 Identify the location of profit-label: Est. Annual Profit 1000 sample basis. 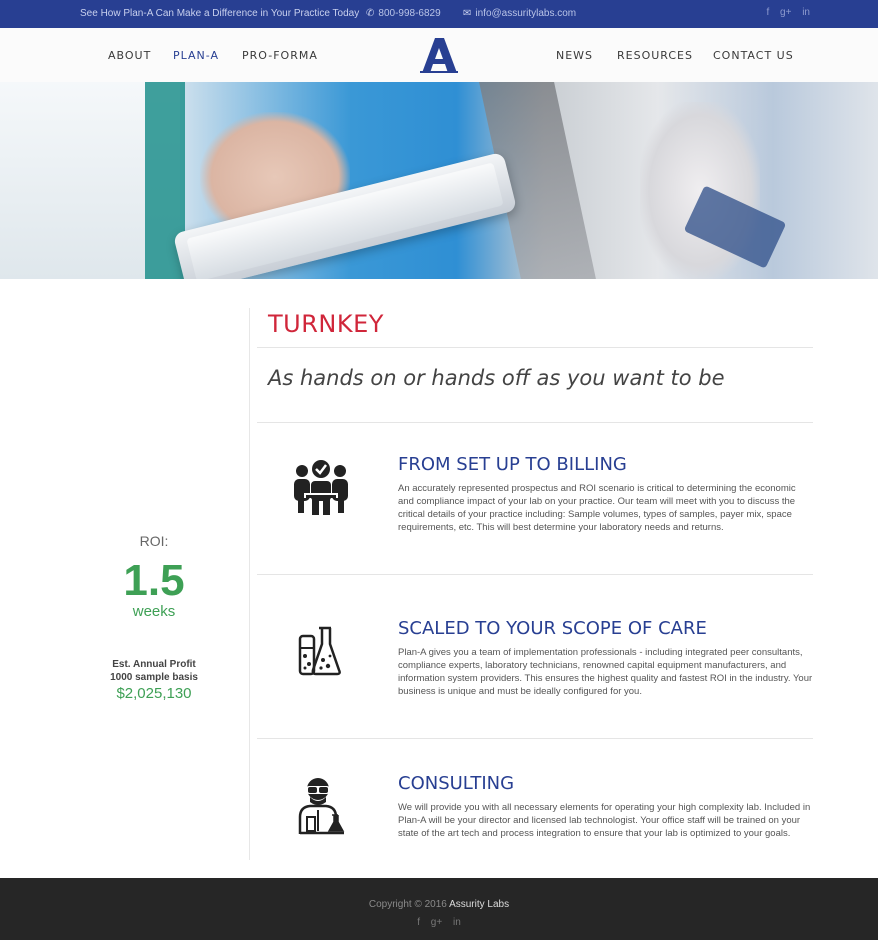
(154, 671).